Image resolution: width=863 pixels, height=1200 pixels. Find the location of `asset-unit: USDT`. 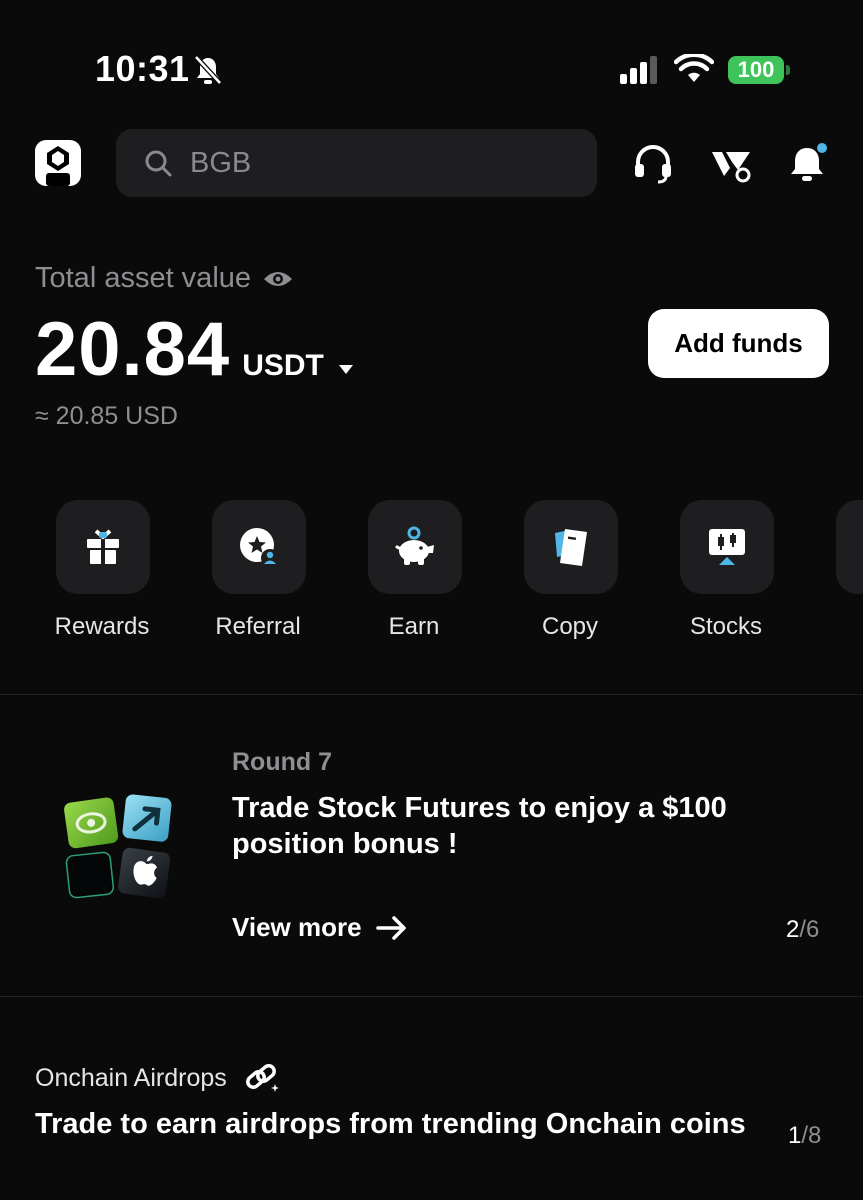

asset-unit: USDT is located at coordinates (283, 365).